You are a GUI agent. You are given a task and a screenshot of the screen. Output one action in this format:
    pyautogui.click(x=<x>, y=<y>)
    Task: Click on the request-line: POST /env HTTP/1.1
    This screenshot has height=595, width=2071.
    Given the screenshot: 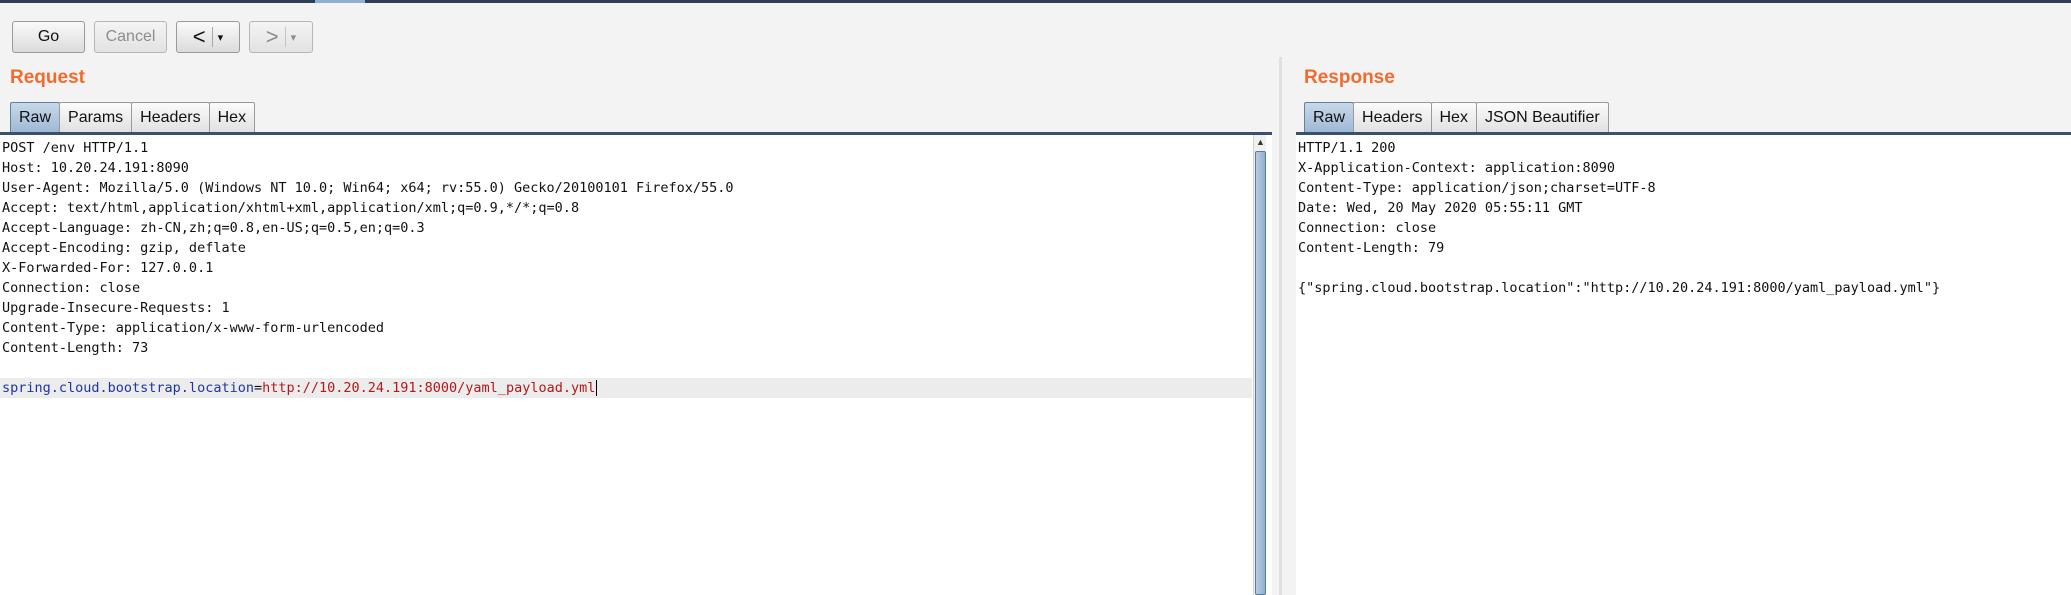 What is the action you would take?
    pyautogui.click(x=75, y=148)
    